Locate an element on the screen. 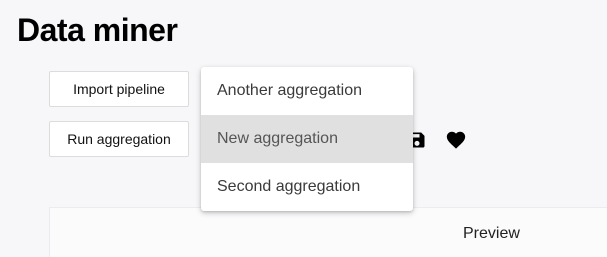 The image size is (607, 257). preview-tab-label: Preview is located at coordinates (491, 234).